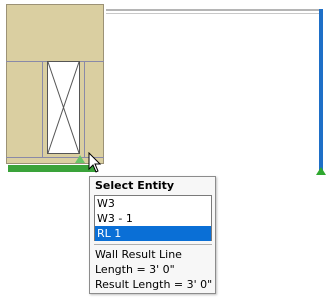 The width and height of the screenshot is (333, 299). What do you see at coordinates (52, 168) in the screenshot?
I see `wall-result-line` at bounding box center [52, 168].